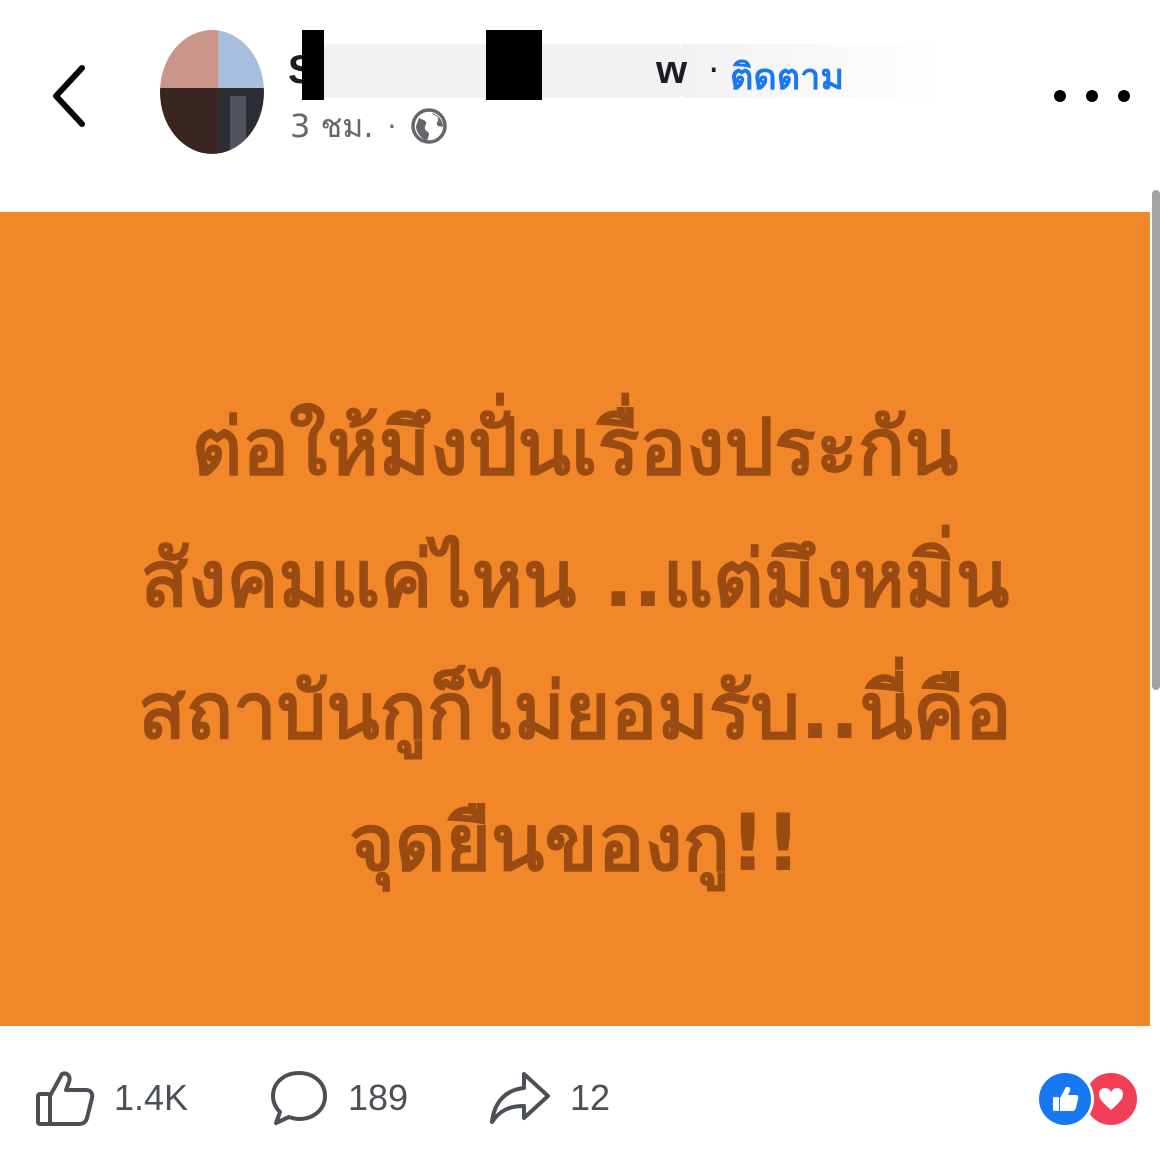 The height and width of the screenshot is (1167, 1170). I want to click on post-time: 3 ชม., so click(332, 126).